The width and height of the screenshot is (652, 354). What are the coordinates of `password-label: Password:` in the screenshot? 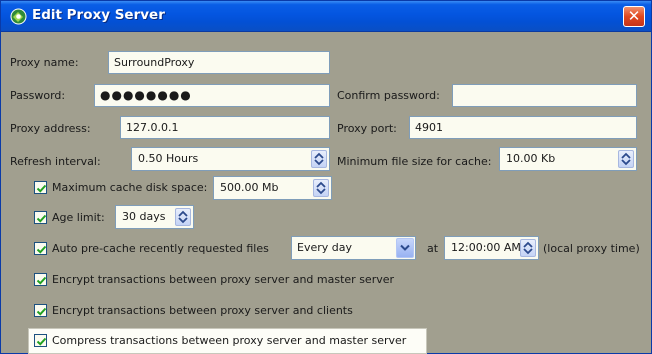 It's located at (38, 95).